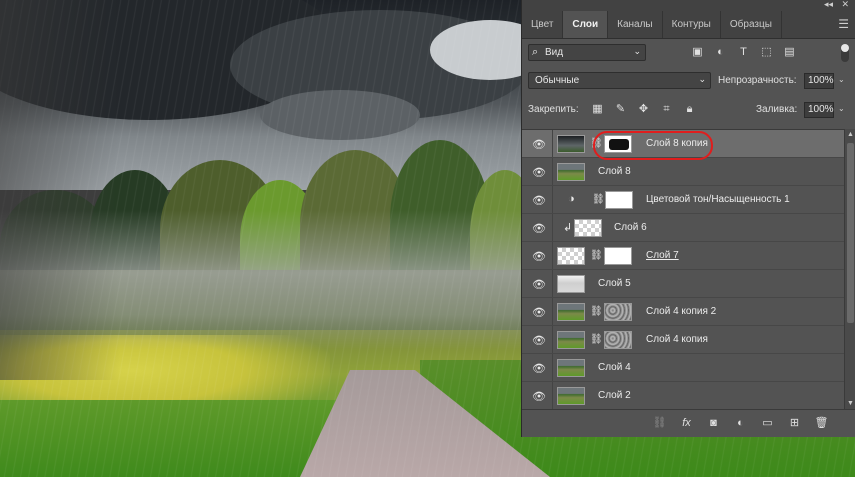 The image size is (855, 477). What do you see at coordinates (553, 109) in the screenshot?
I see `lock-label: Закрепить:` at bounding box center [553, 109].